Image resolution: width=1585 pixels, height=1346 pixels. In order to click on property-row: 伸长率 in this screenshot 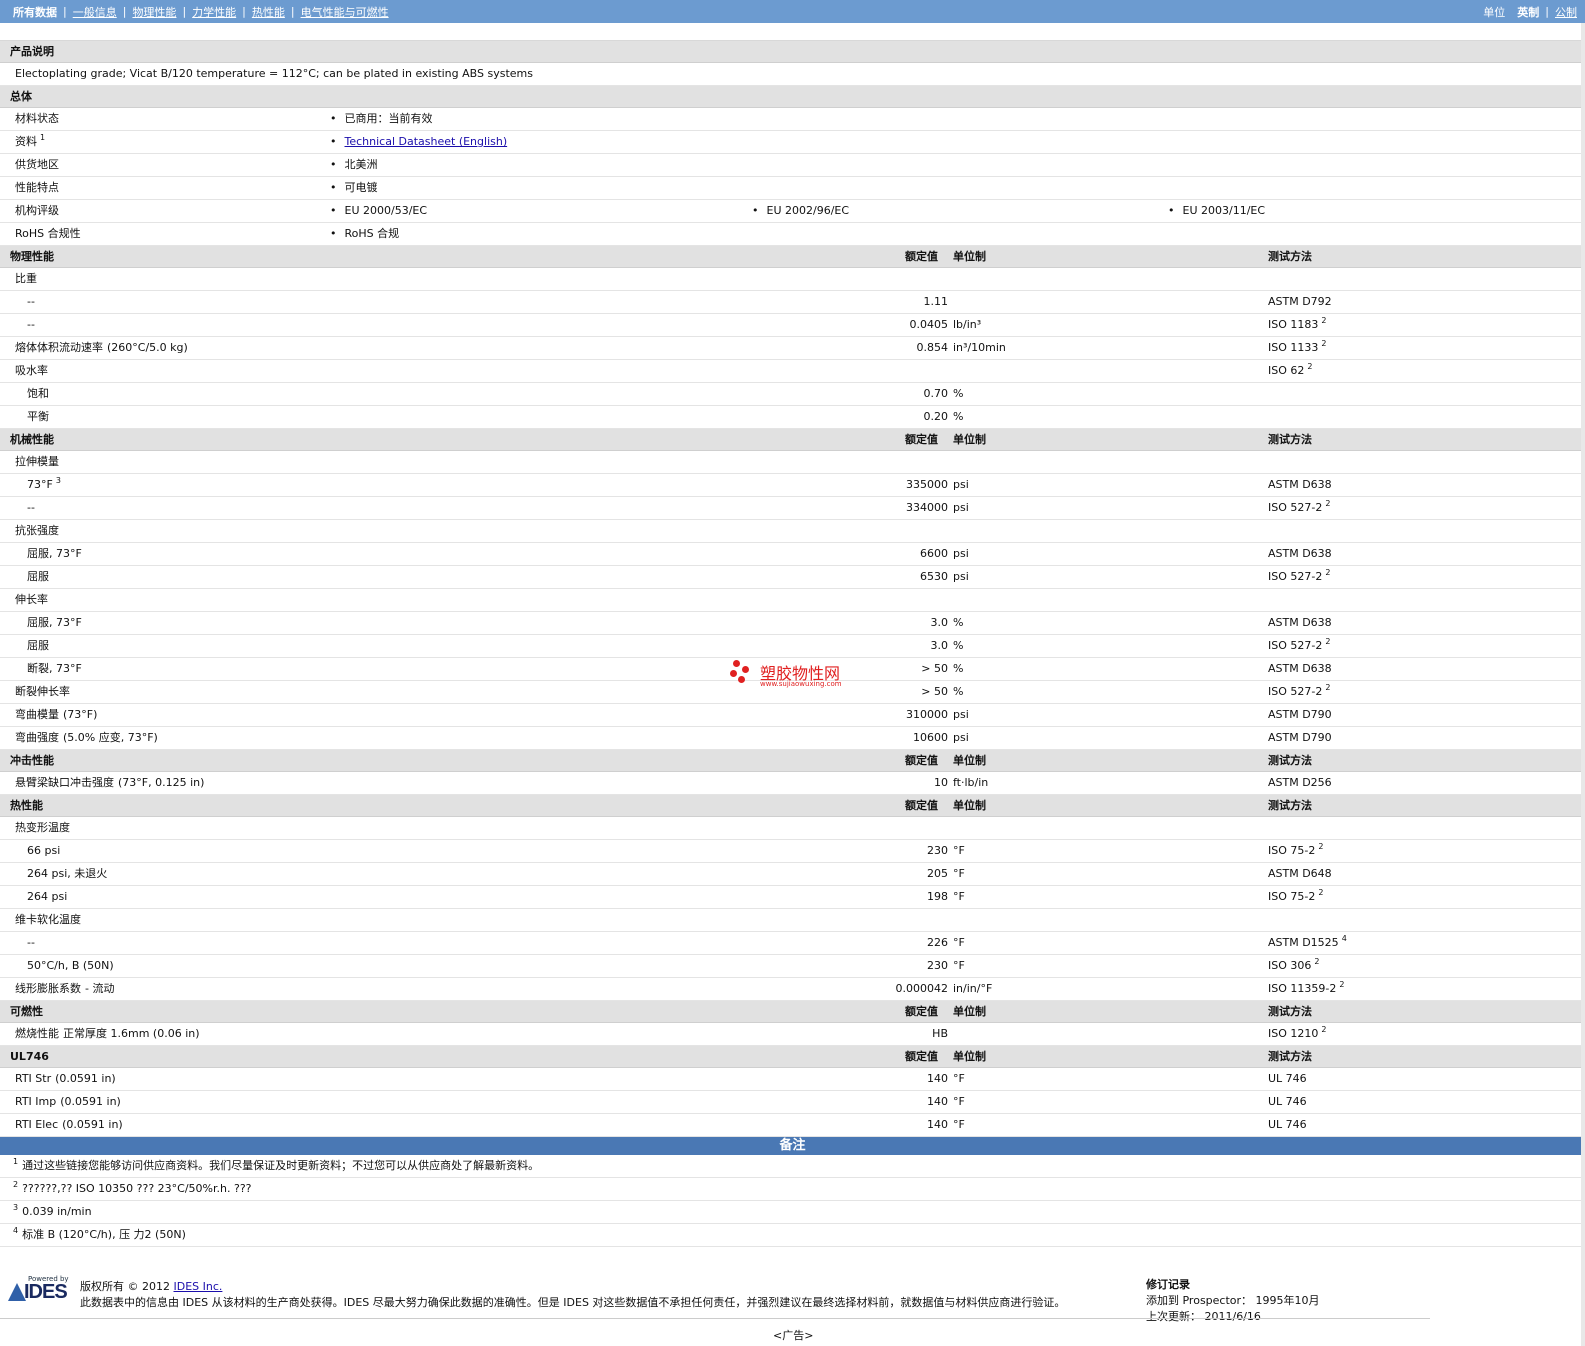, I will do `click(792, 600)`.